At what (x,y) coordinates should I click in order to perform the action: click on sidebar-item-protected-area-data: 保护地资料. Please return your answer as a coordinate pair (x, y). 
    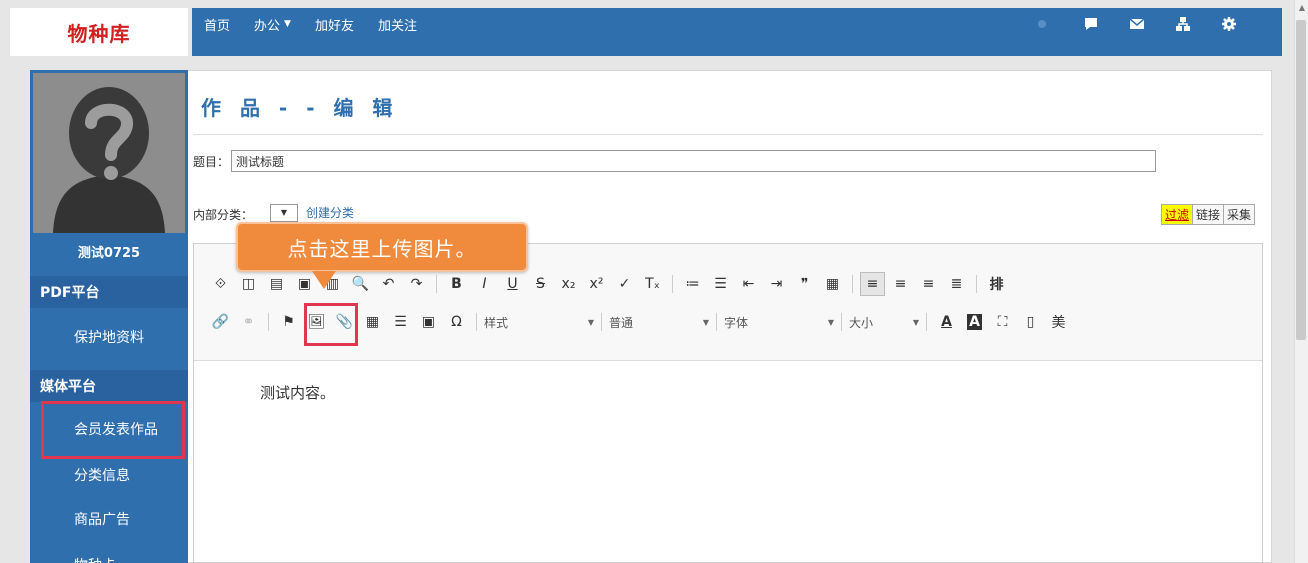
    Looking at the image, I should click on (109, 337).